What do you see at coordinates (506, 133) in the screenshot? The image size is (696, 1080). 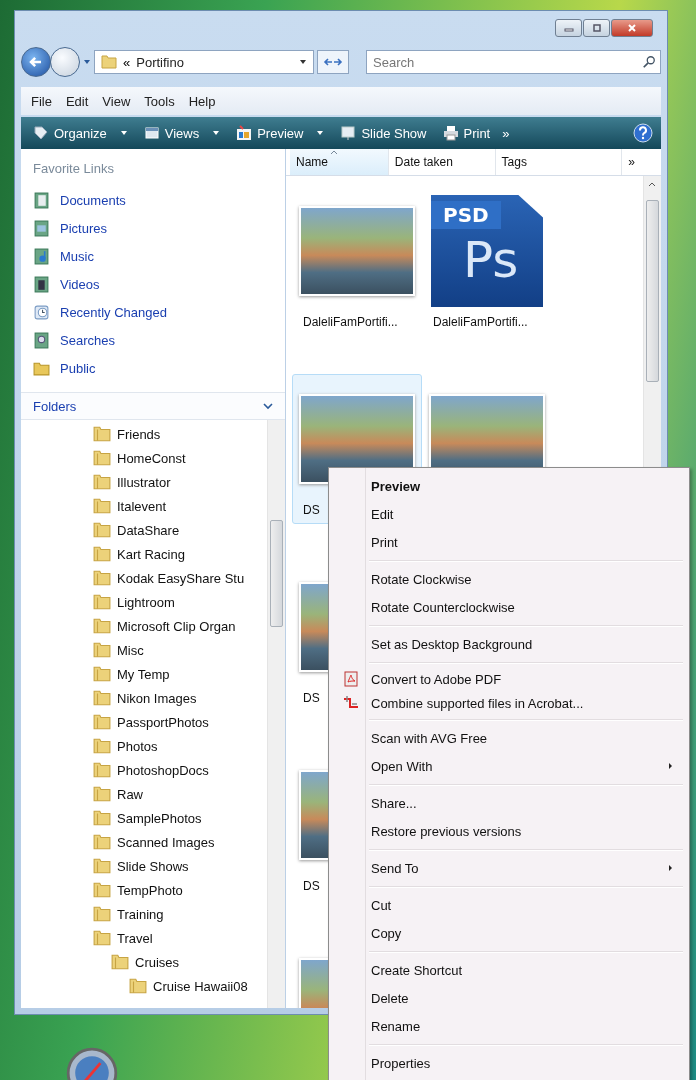 I see `more-button: »` at bounding box center [506, 133].